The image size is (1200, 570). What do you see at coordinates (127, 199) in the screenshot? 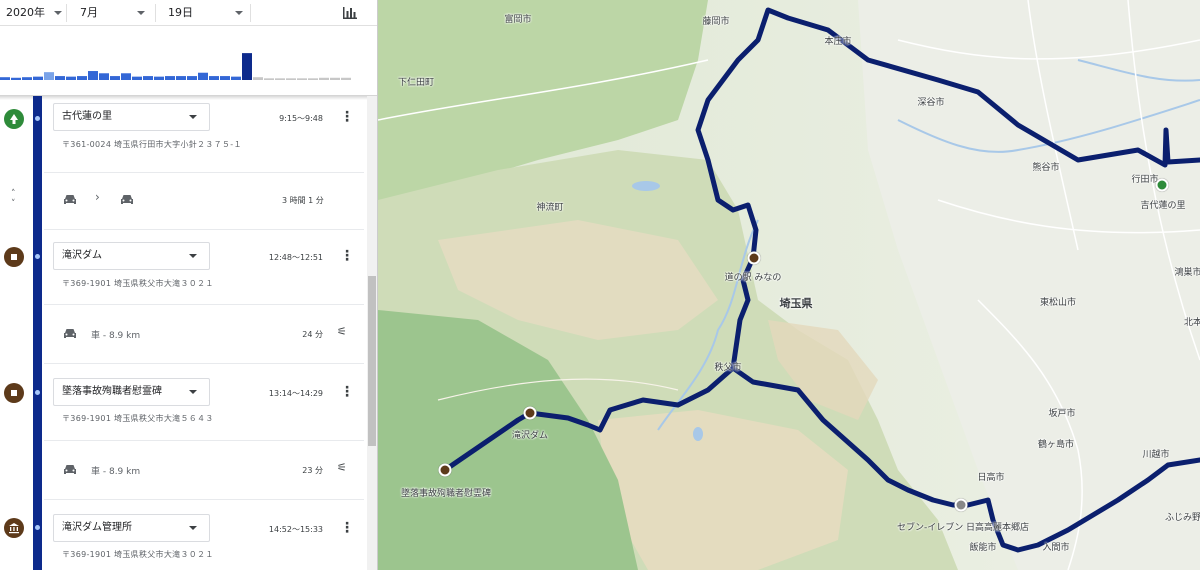
I see `car-icon` at bounding box center [127, 199].